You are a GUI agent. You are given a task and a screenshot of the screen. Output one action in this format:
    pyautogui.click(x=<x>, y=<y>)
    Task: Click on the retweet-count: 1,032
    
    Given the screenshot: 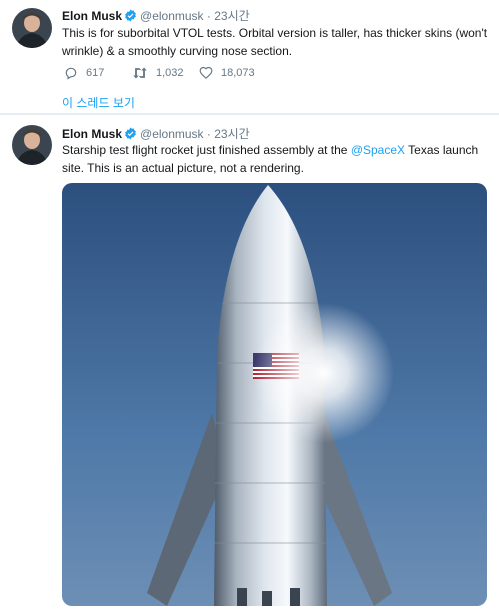 What is the action you would take?
    pyautogui.click(x=170, y=73)
    